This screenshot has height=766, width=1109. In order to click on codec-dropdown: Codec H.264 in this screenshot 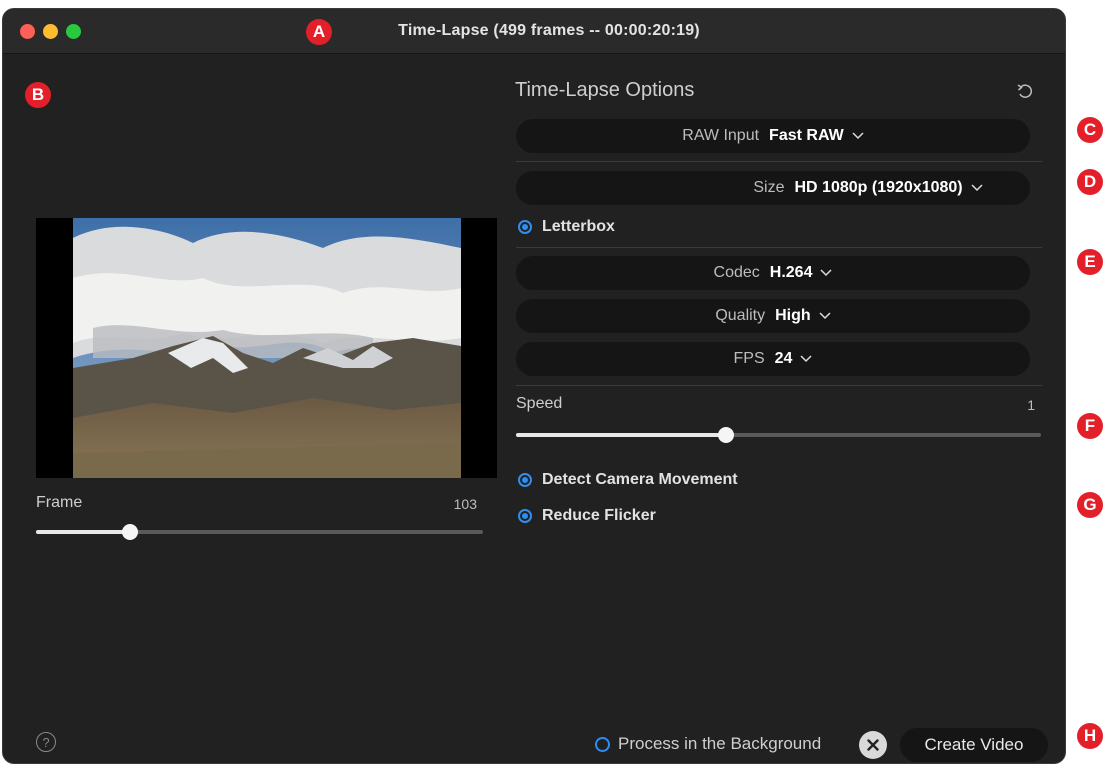, I will do `click(773, 273)`.